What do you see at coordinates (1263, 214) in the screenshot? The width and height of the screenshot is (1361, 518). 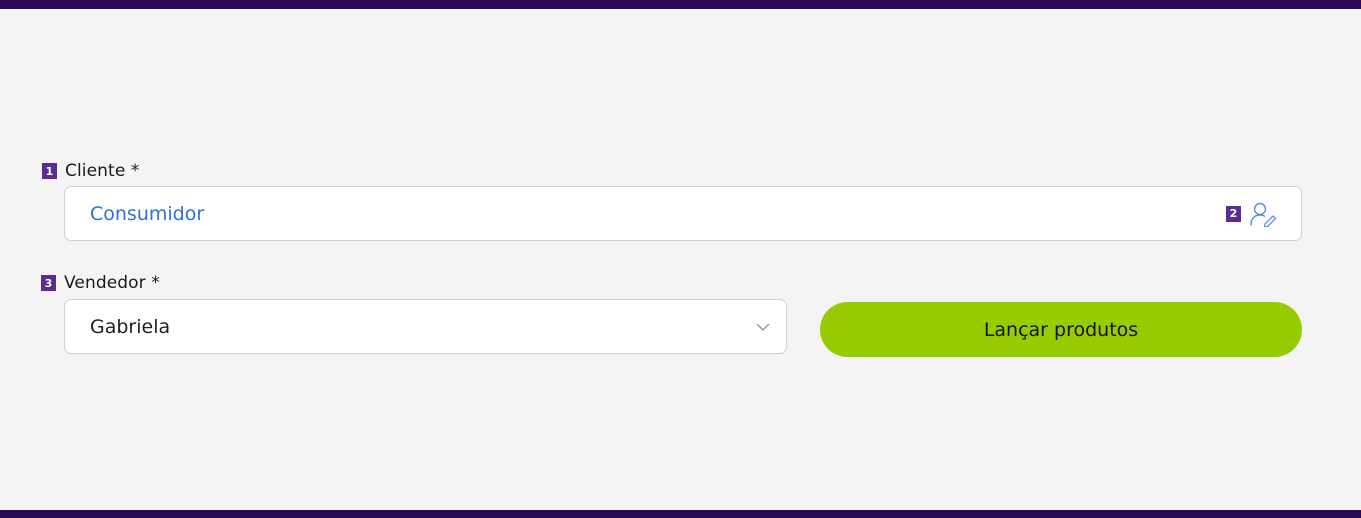 I see `user-edit-icon` at bounding box center [1263, 214].